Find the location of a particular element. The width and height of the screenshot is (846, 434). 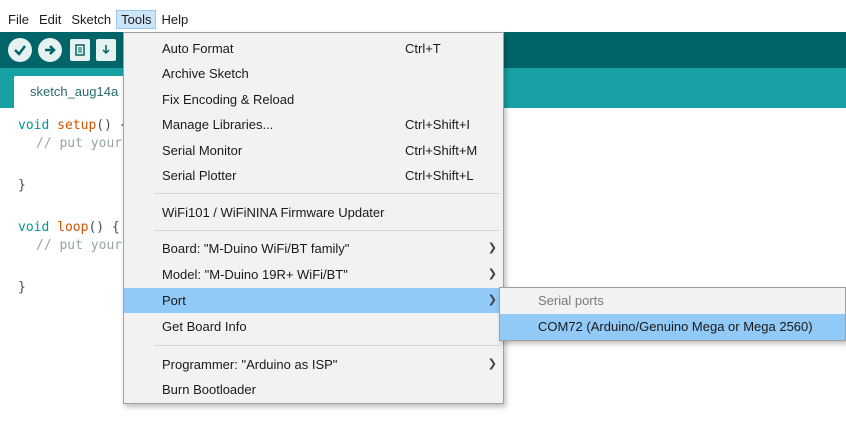

menu-item-label: Port is located at coordinates (174, 300).